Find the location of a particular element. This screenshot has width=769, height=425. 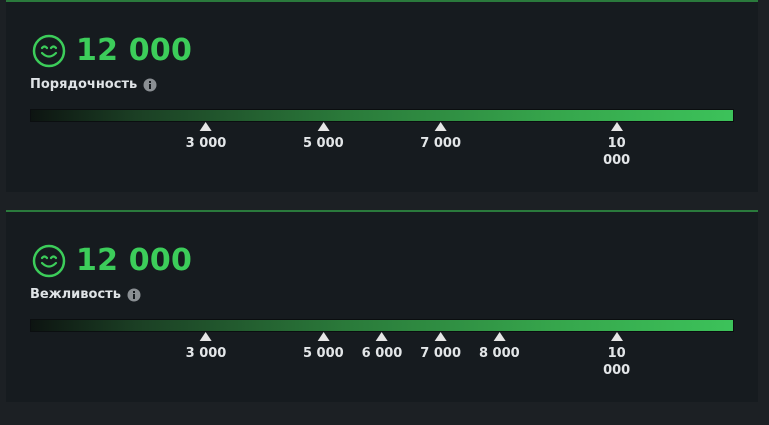

marker-strip: 3 000 5 000 6 000 7 000 8 000 10 000 is located at coordinates (382, 362).